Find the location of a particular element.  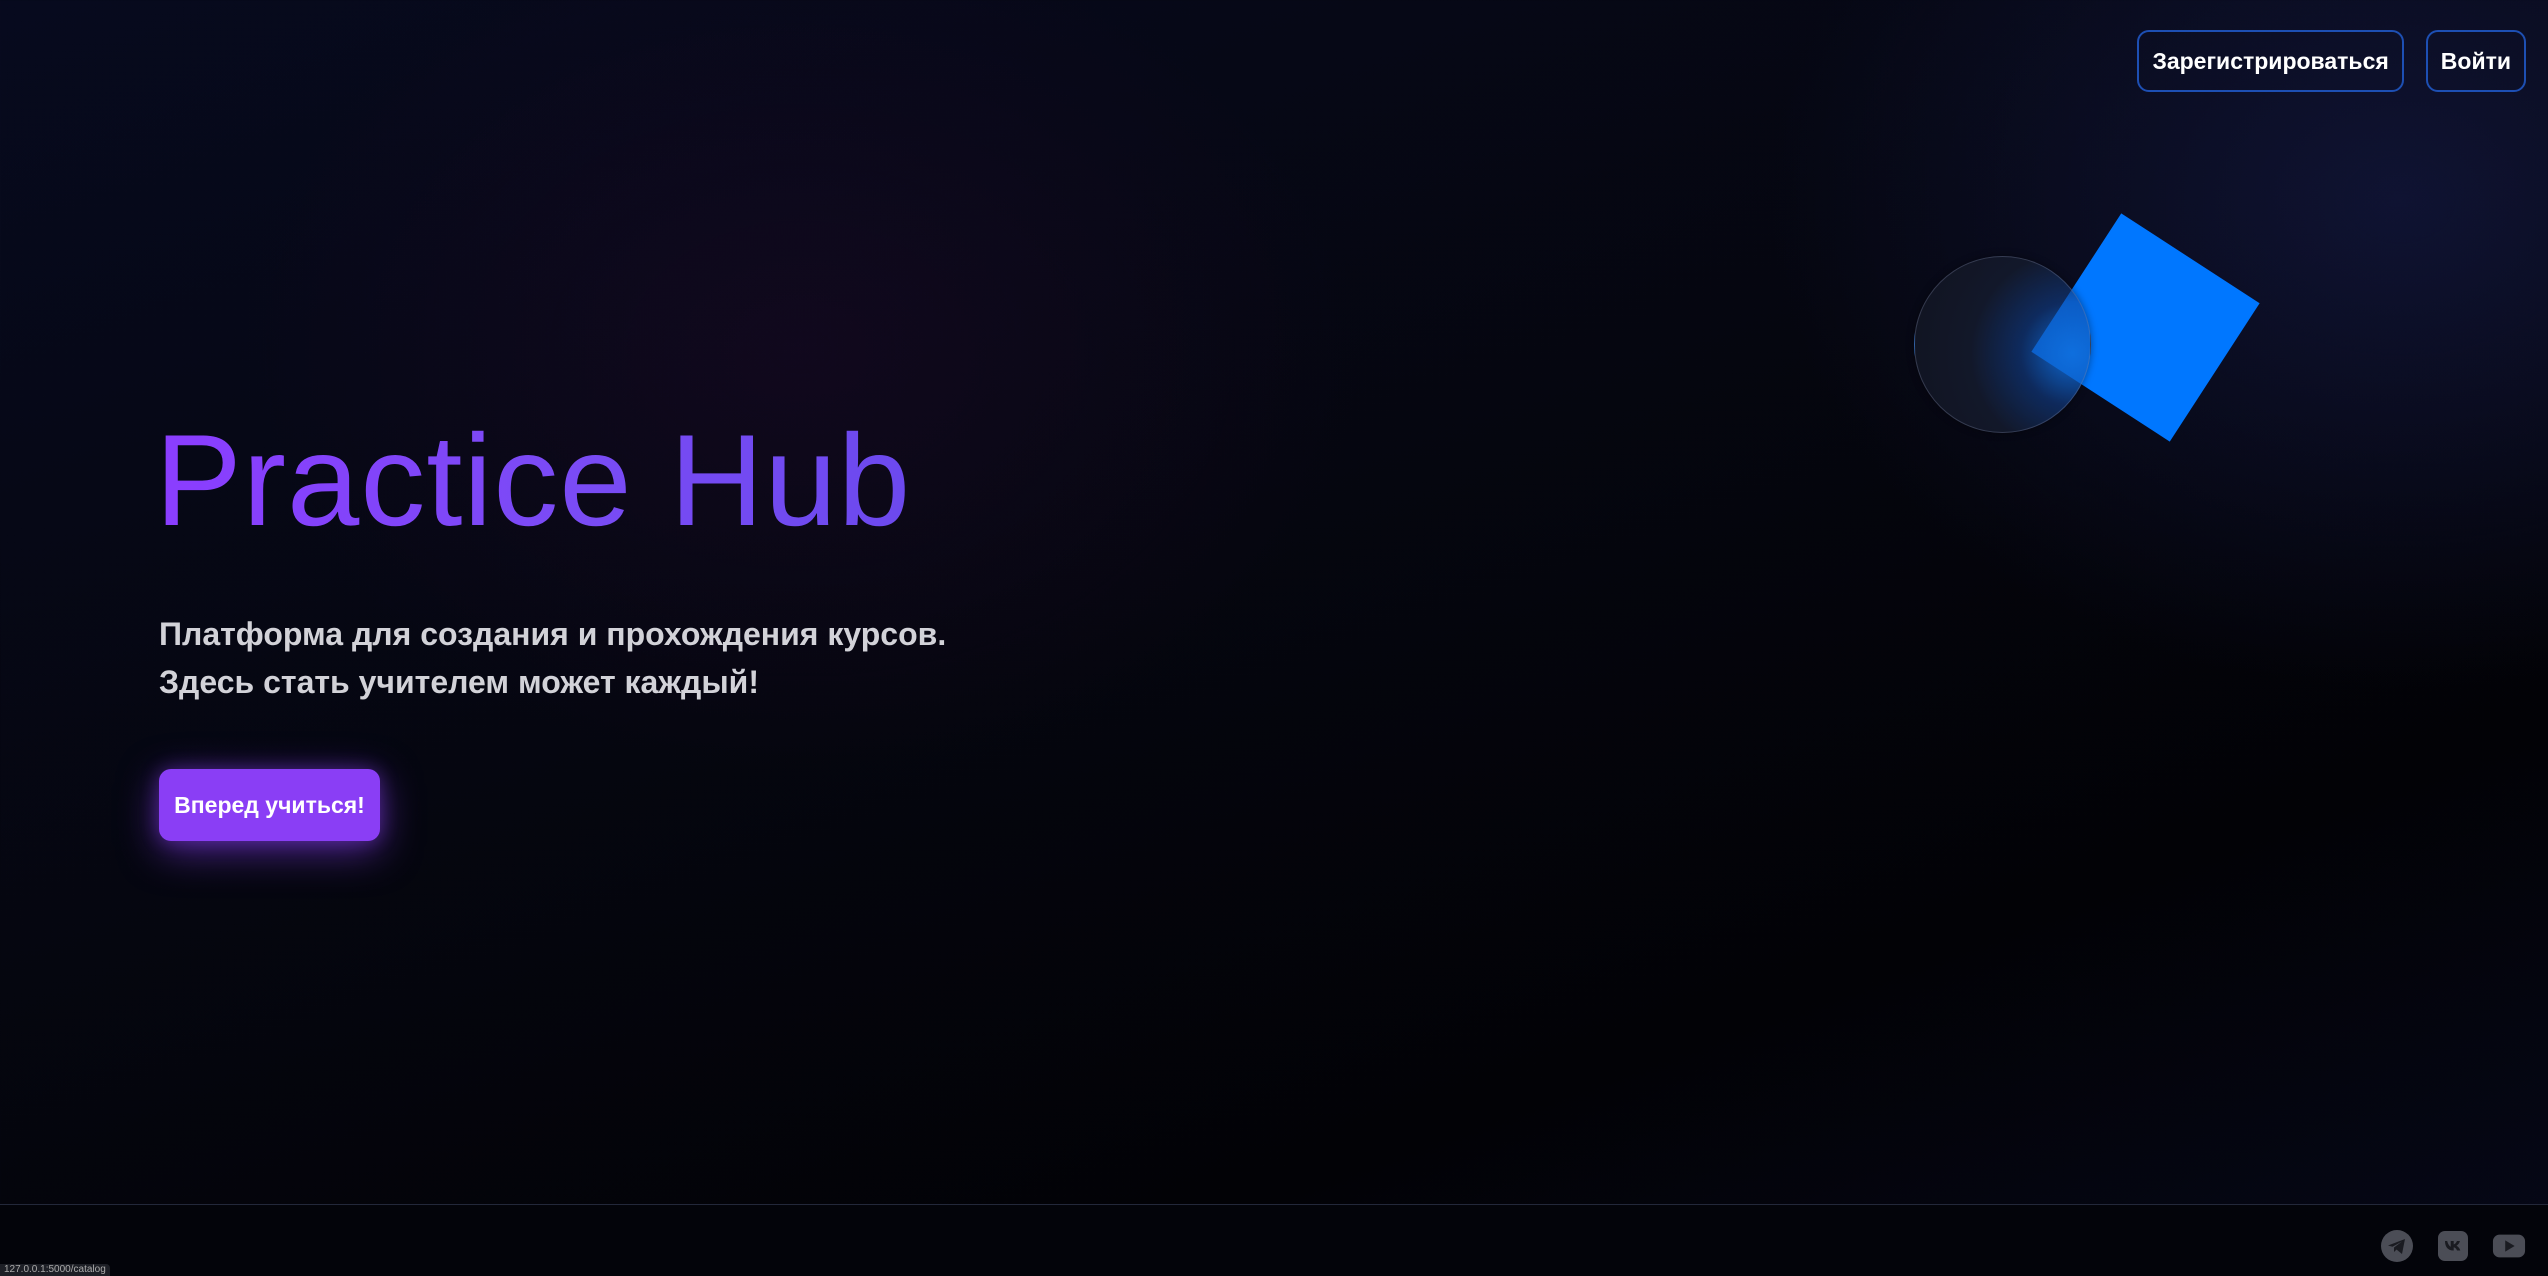

start-learning-button: Вперед учиться! is located at coordinates (269, 805).